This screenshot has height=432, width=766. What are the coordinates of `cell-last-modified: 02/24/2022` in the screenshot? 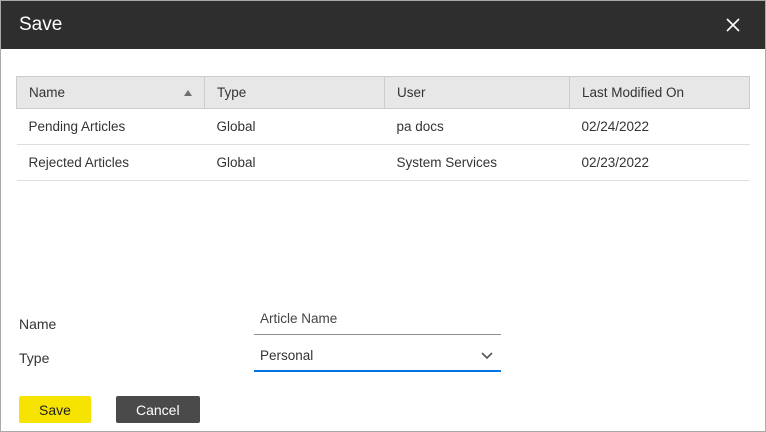 It's located at (659, 126).